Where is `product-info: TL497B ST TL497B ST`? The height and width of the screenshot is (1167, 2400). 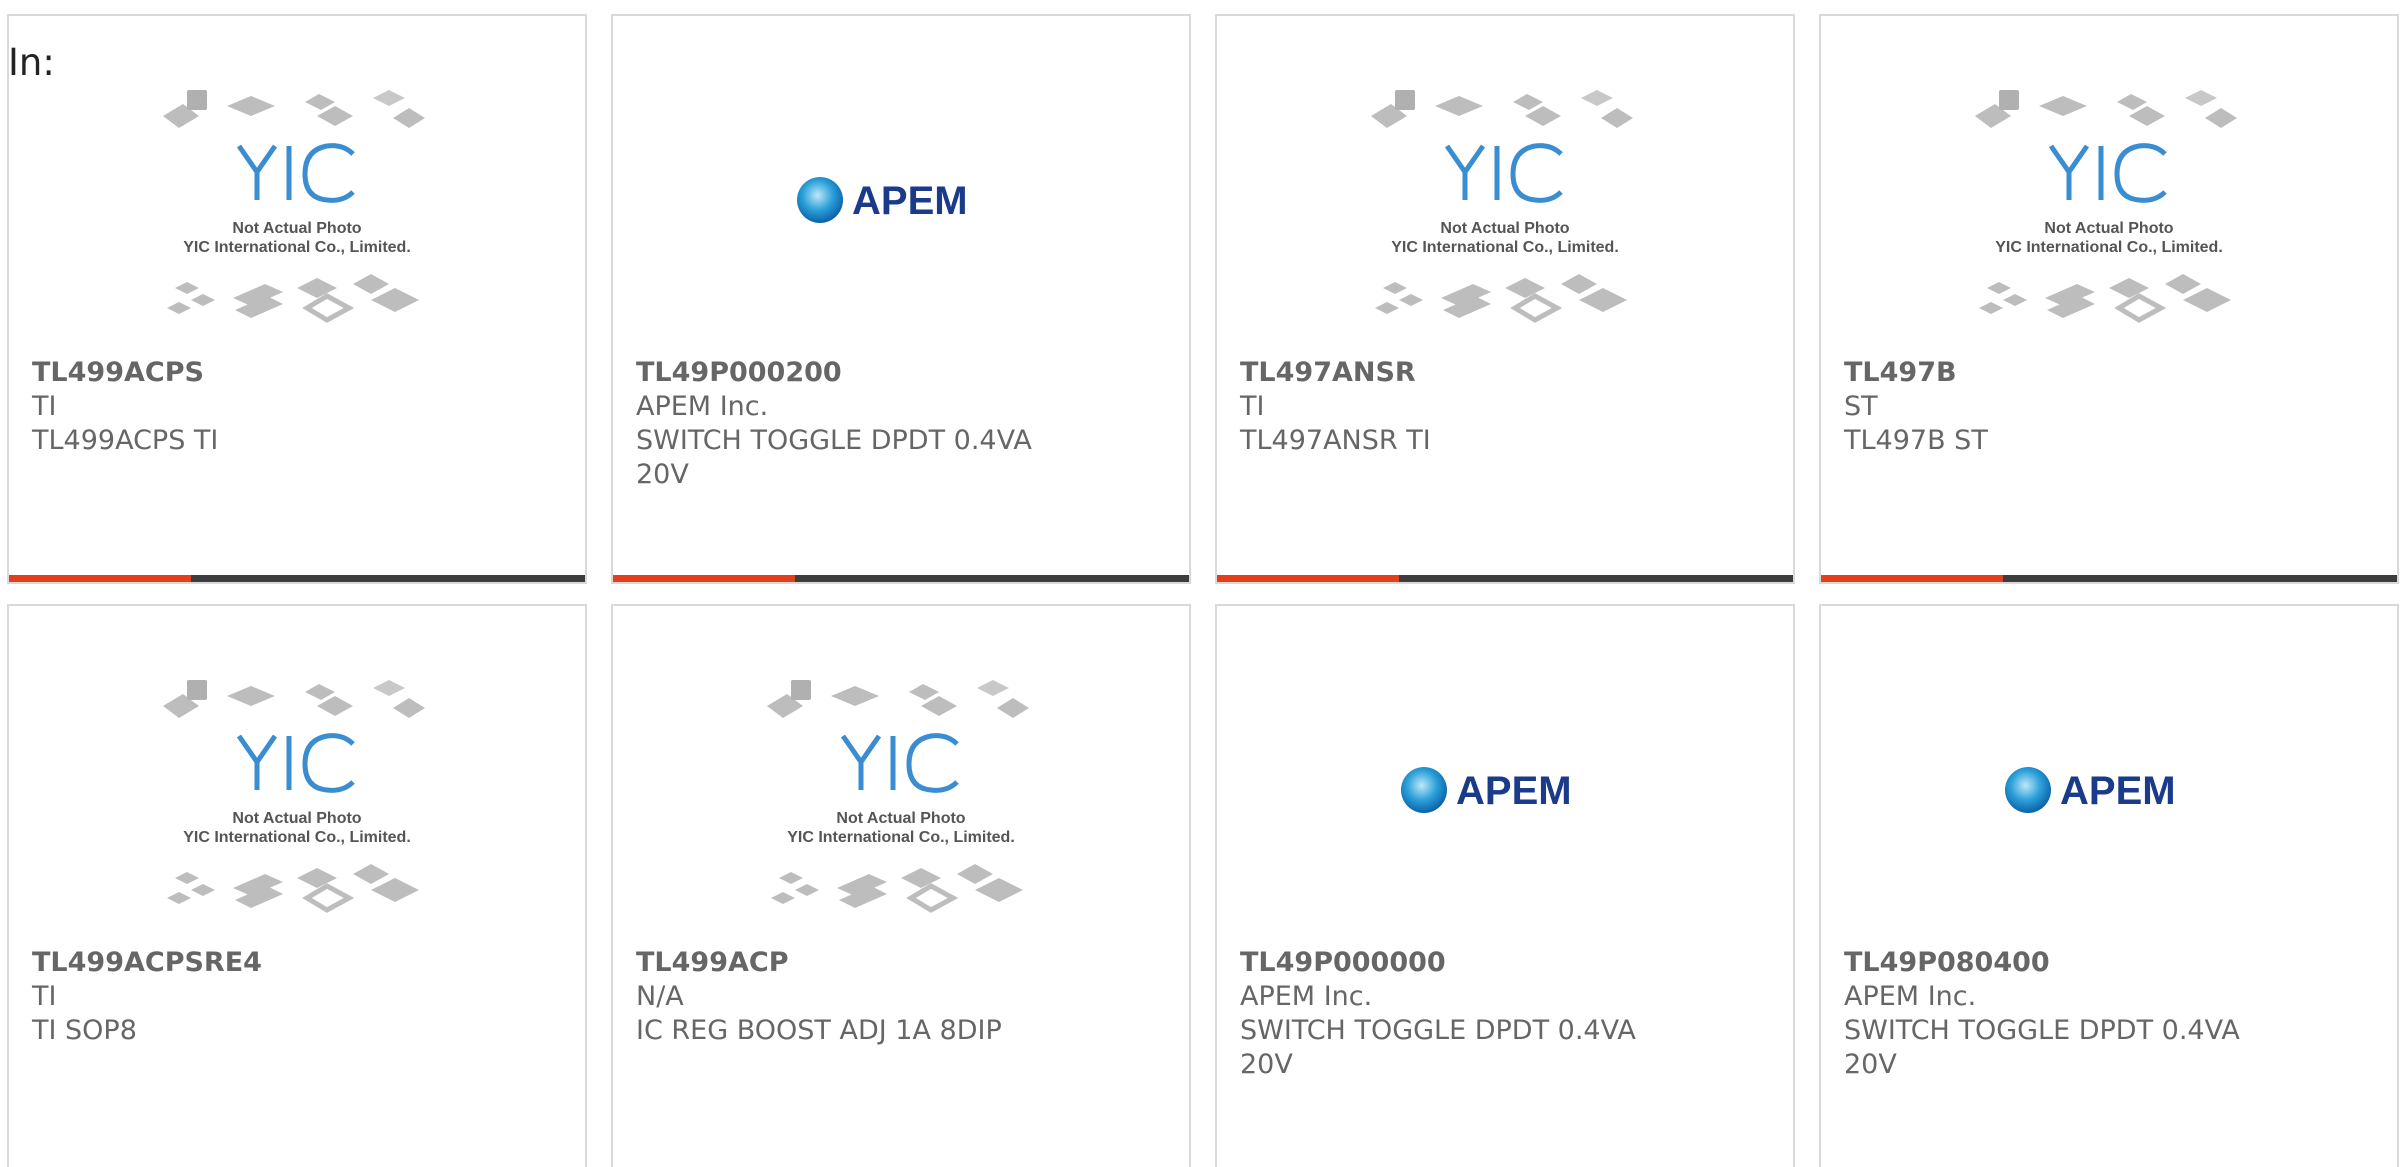 product-info: TL497B ST TL497B ST is located at coordinates (2110, 407).